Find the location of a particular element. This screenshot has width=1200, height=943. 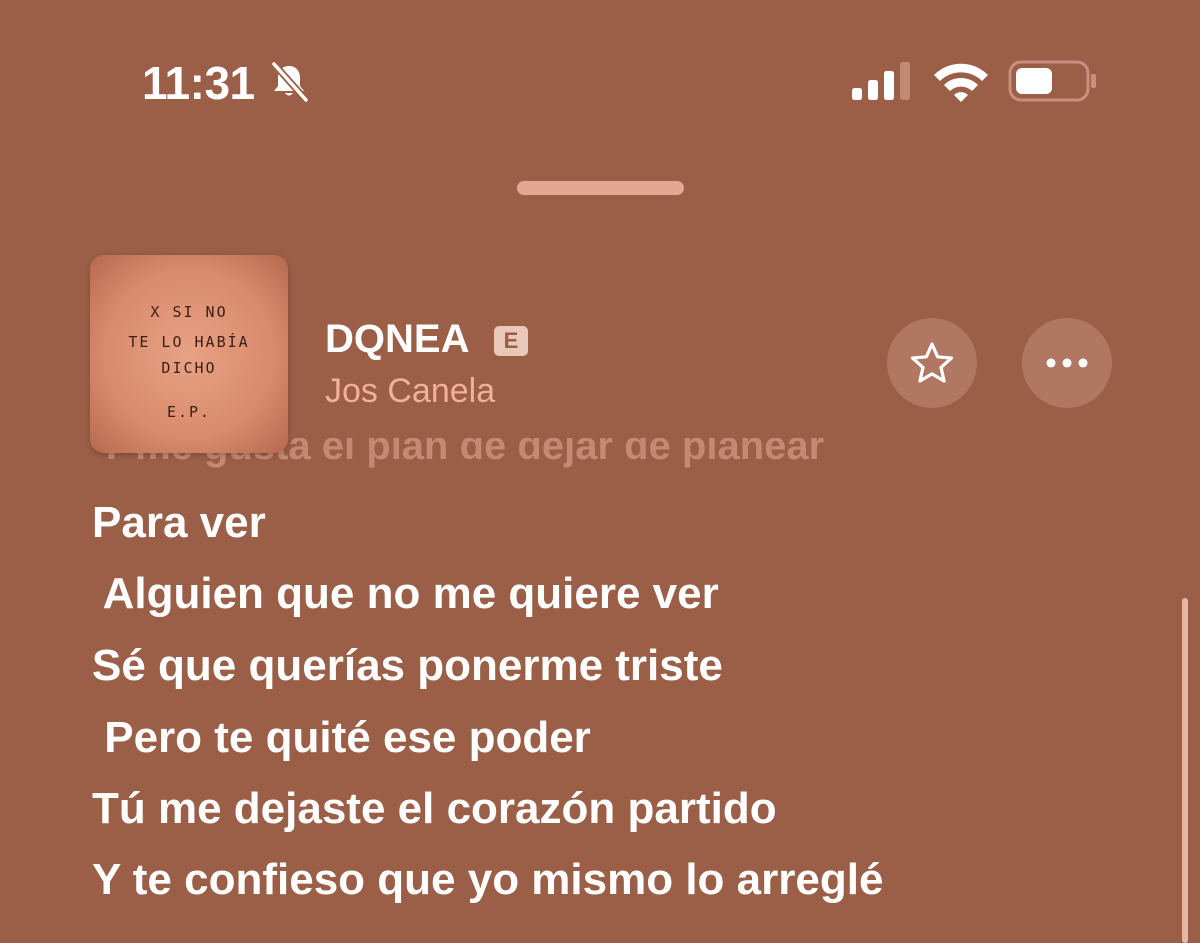

status-time: 11:31 is located at coordinates (198, 83).